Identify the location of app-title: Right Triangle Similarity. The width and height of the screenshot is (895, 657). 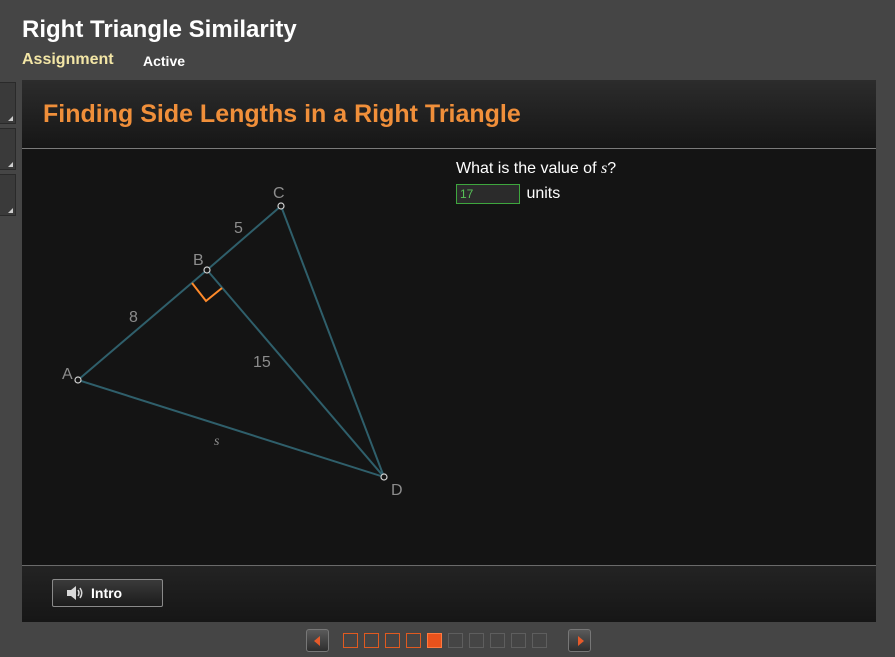
(159, 29).